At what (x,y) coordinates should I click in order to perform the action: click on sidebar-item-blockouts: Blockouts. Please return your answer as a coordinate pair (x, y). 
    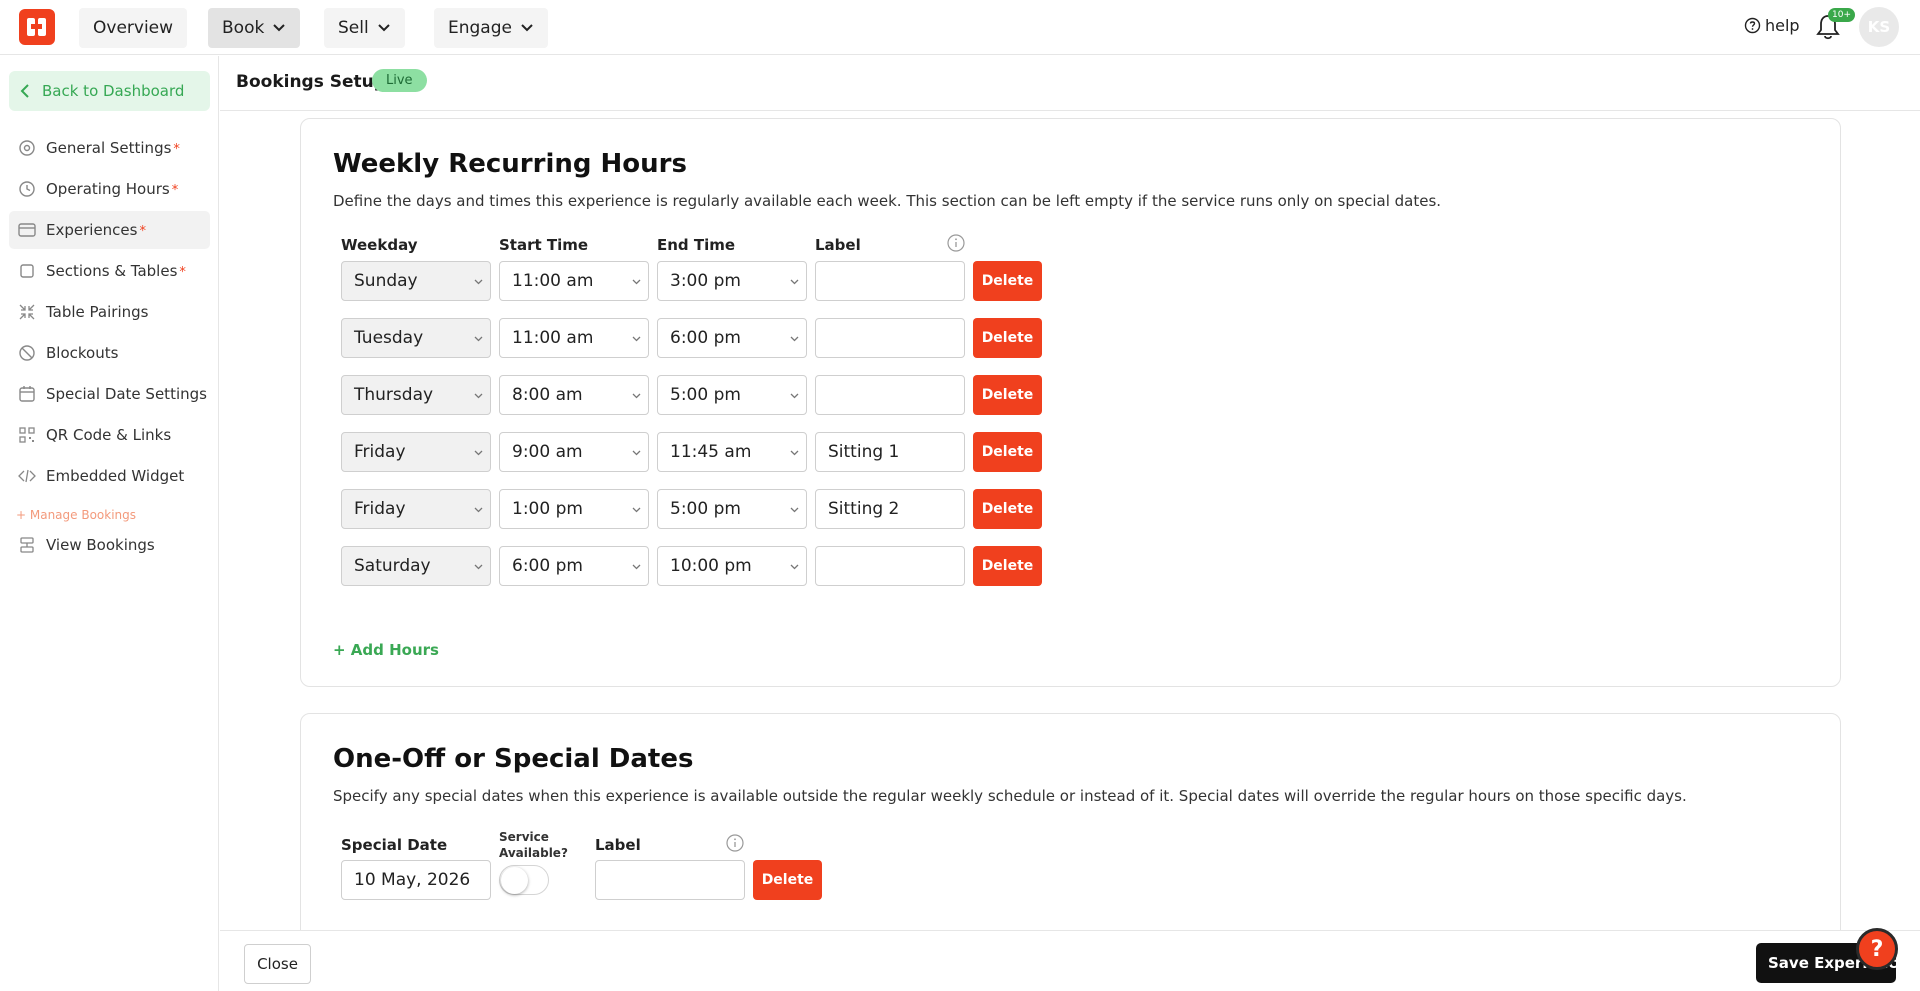
    Looking at the image, I should click on (109, 353).